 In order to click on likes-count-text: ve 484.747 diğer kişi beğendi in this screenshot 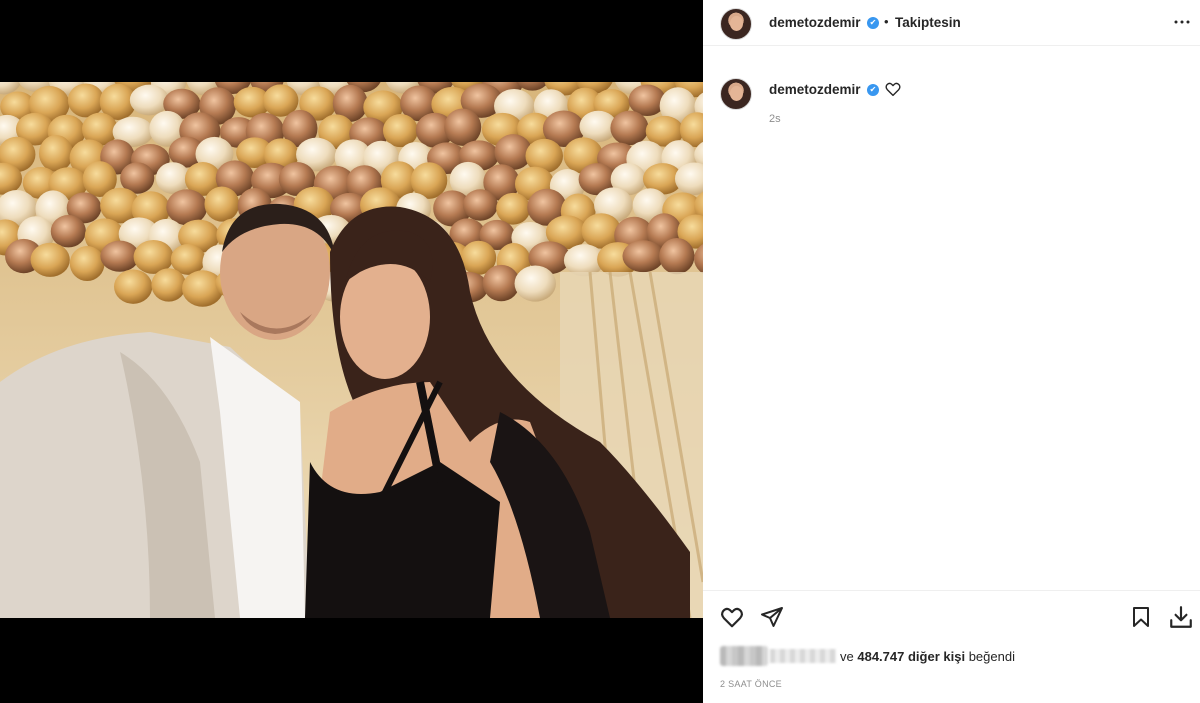, I will do `click(927, 656)`.